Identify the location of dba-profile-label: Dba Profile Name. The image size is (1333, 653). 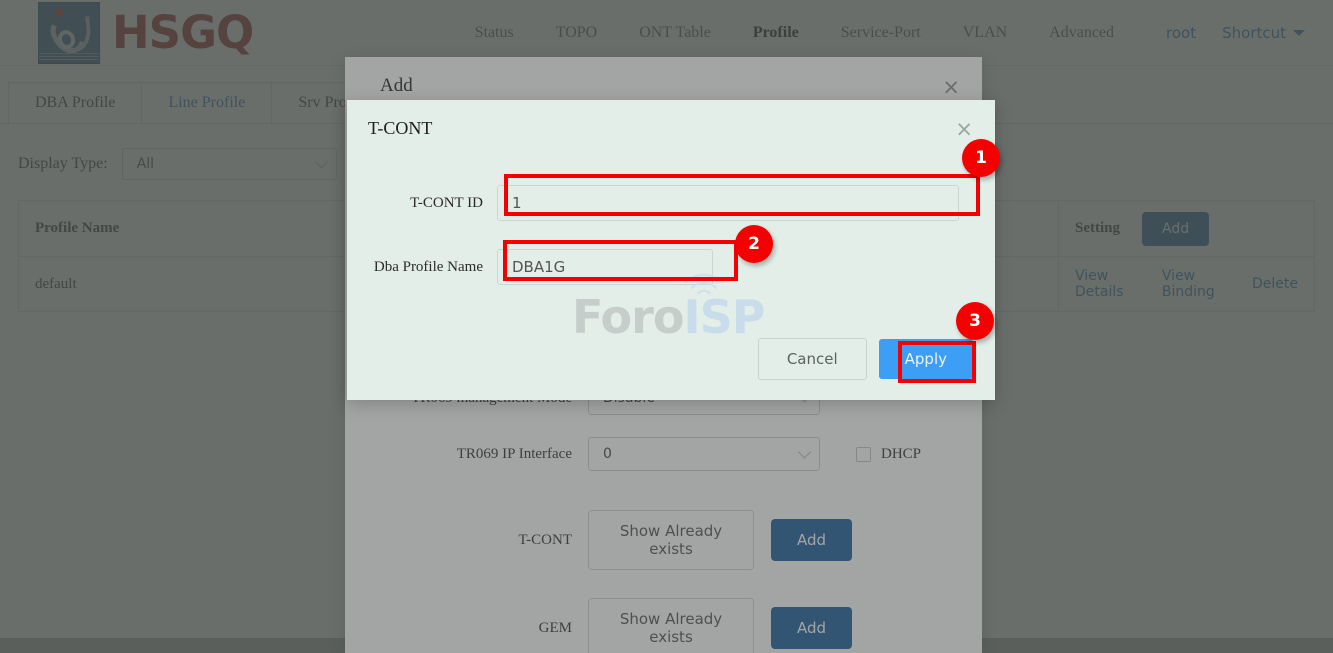
(428, 266).